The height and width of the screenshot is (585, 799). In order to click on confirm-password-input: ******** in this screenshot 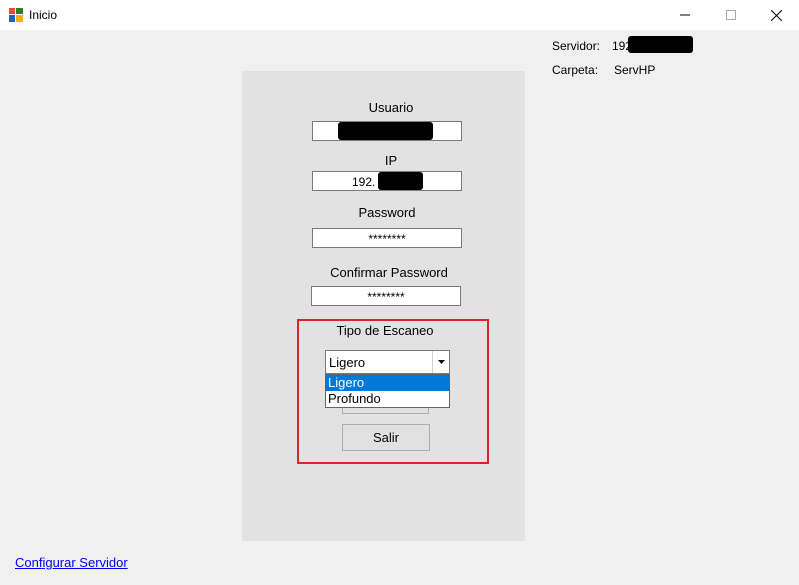, I will do `click(386, 296)`.